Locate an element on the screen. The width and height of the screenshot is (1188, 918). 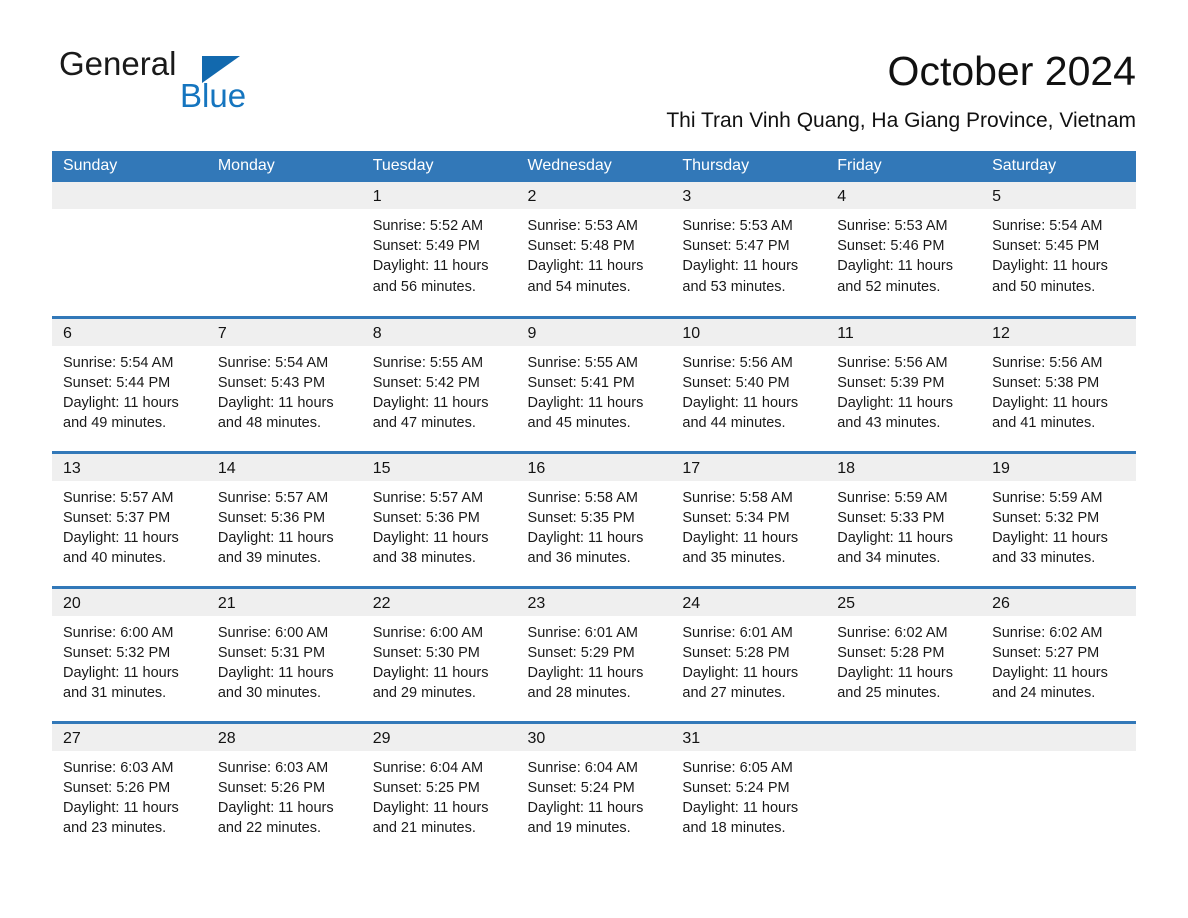
daylight-text-line2: and 28 minutes. is located at coordinates (579, 693).